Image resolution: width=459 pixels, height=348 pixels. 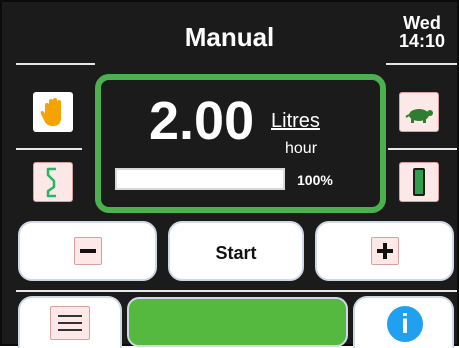 I want to click on minus-icon, so click(x=87, y=251).